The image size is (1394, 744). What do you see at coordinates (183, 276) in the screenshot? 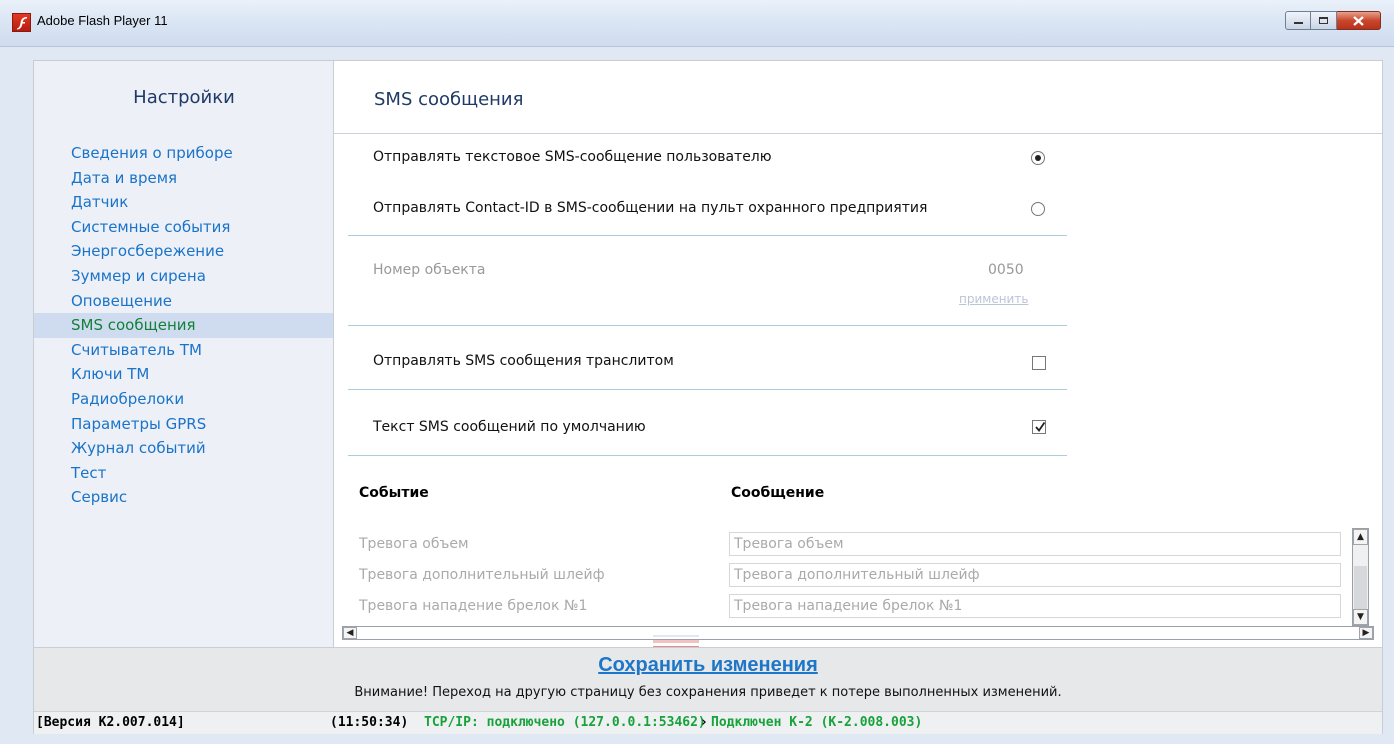
I see `sidebar-item-buzzer-siren: Зуммер и сирена` at bounding box center [183, 276].